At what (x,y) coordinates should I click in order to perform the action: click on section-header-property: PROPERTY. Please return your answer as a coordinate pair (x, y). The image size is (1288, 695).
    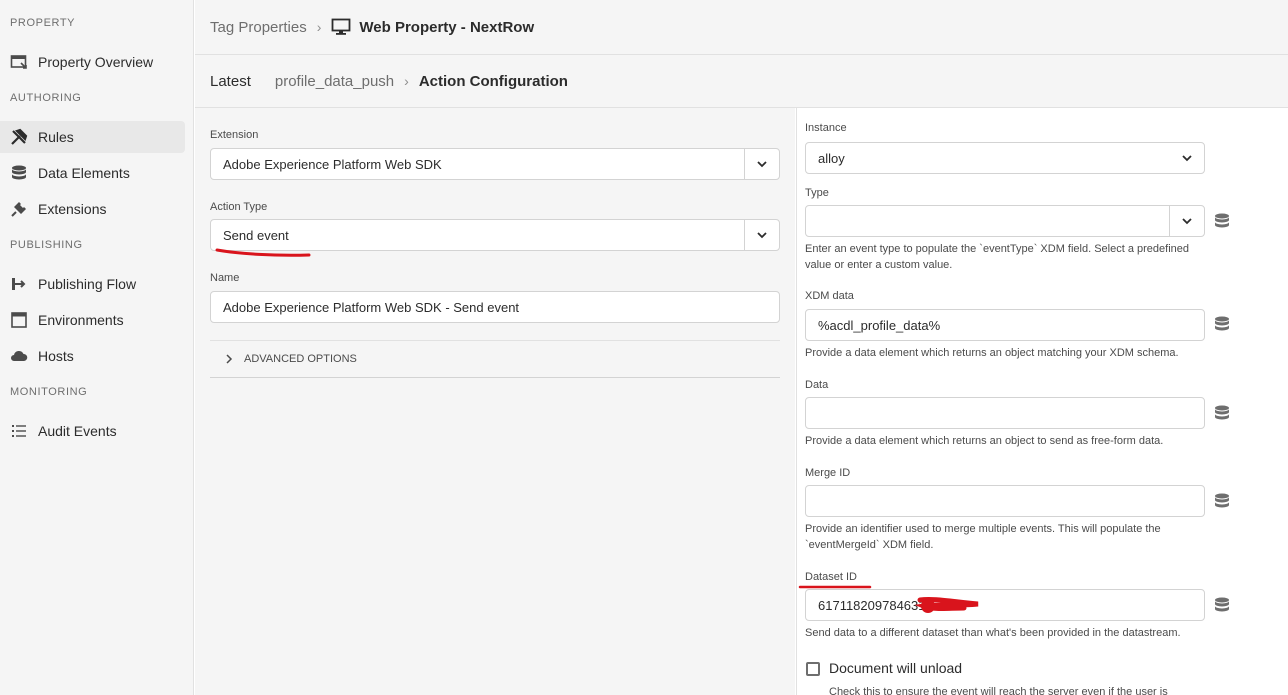
    Looking at the image, I should click on (43, 23).